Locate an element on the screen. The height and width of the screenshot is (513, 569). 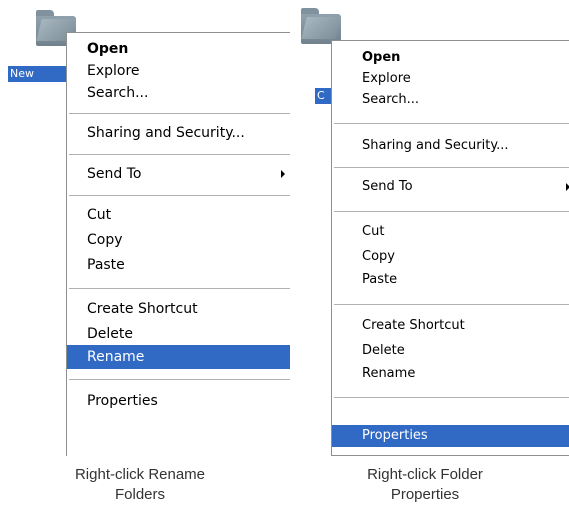
caption-line: Folders is located at coordinates (140, 494).